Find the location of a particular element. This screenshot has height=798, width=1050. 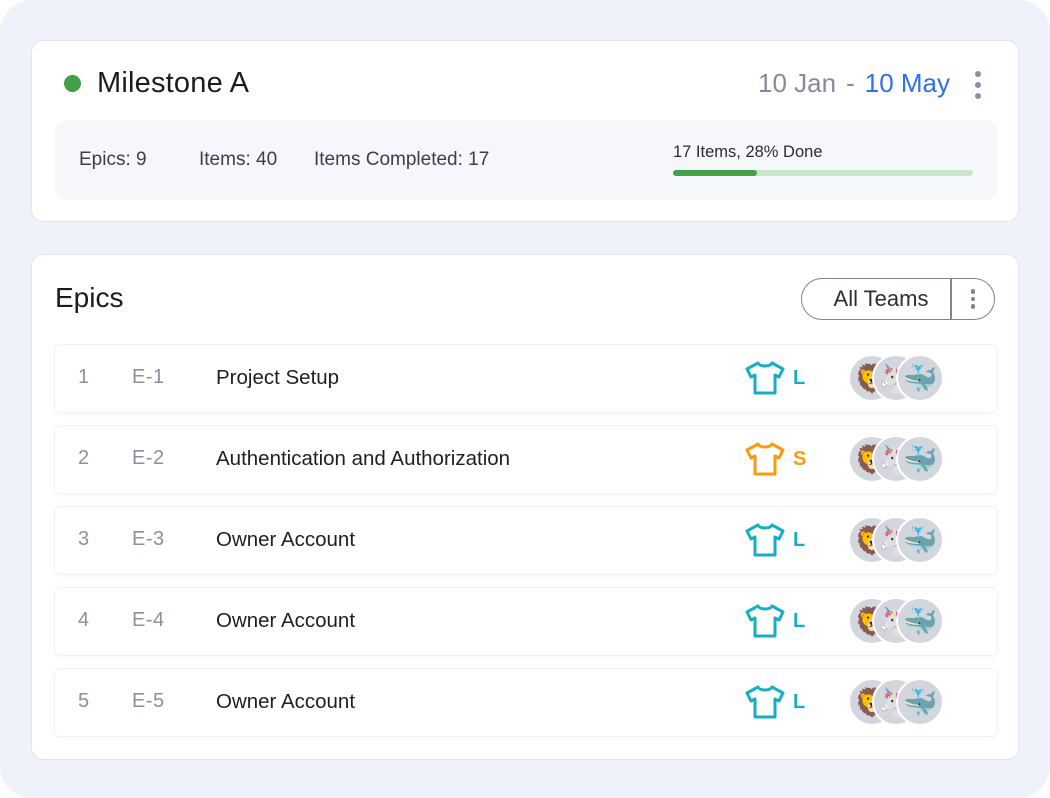

status-dot-icon is located at coordinates (72, 83).